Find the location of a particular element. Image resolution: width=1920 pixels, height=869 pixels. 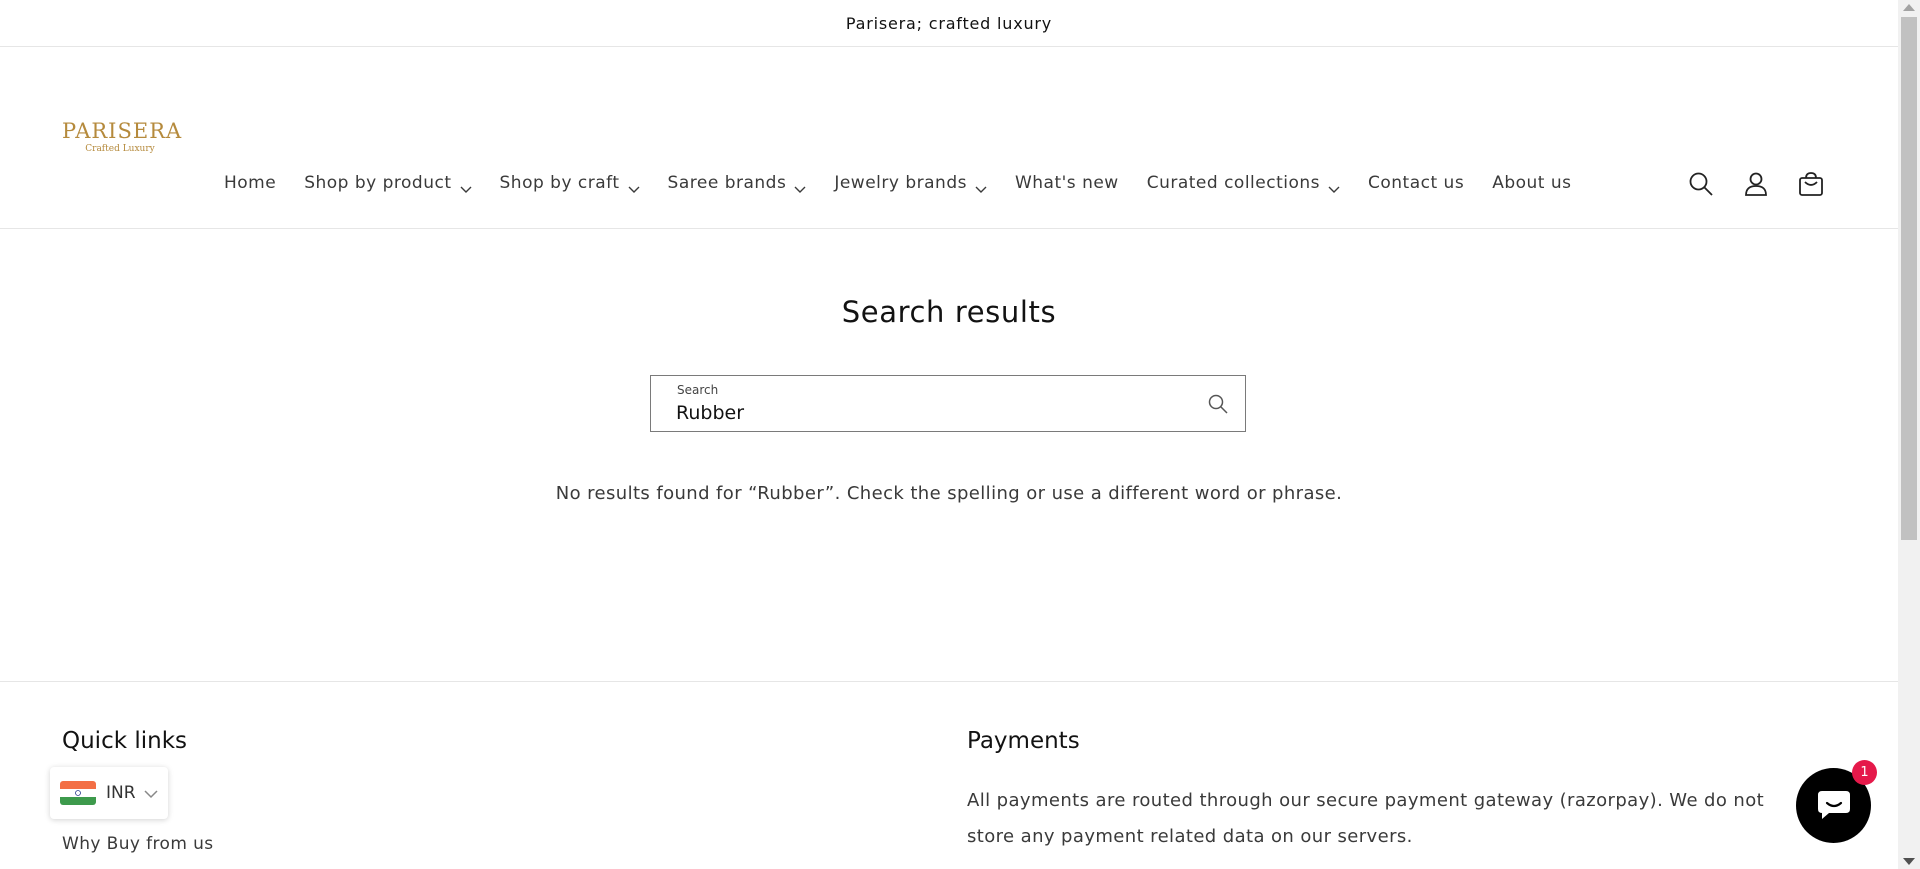

nav-item-contact-us: Contact us is located at coordinates (1416, 183).